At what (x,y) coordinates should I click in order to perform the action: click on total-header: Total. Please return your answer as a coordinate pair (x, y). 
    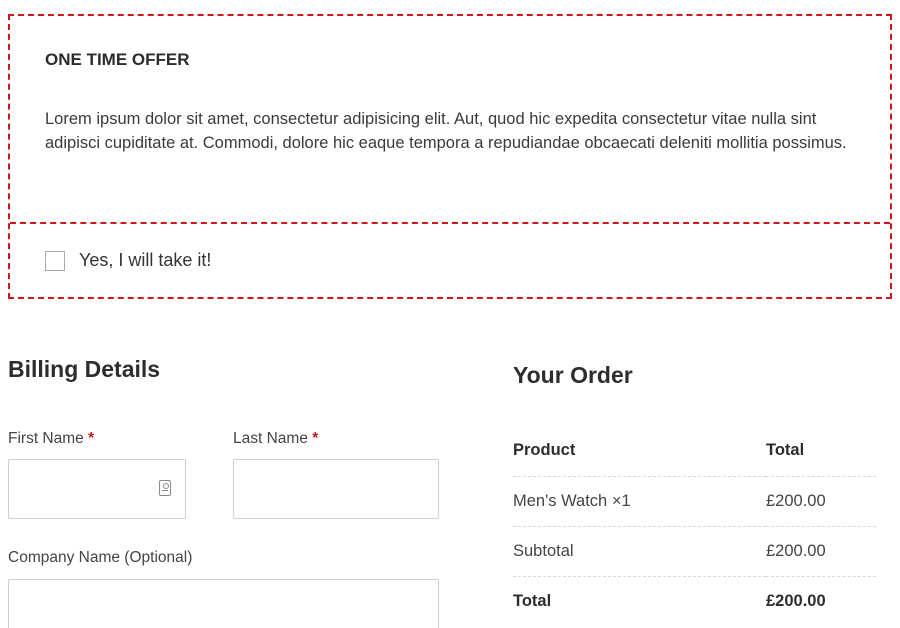
    Looking at the image, I should click on (821, 451).